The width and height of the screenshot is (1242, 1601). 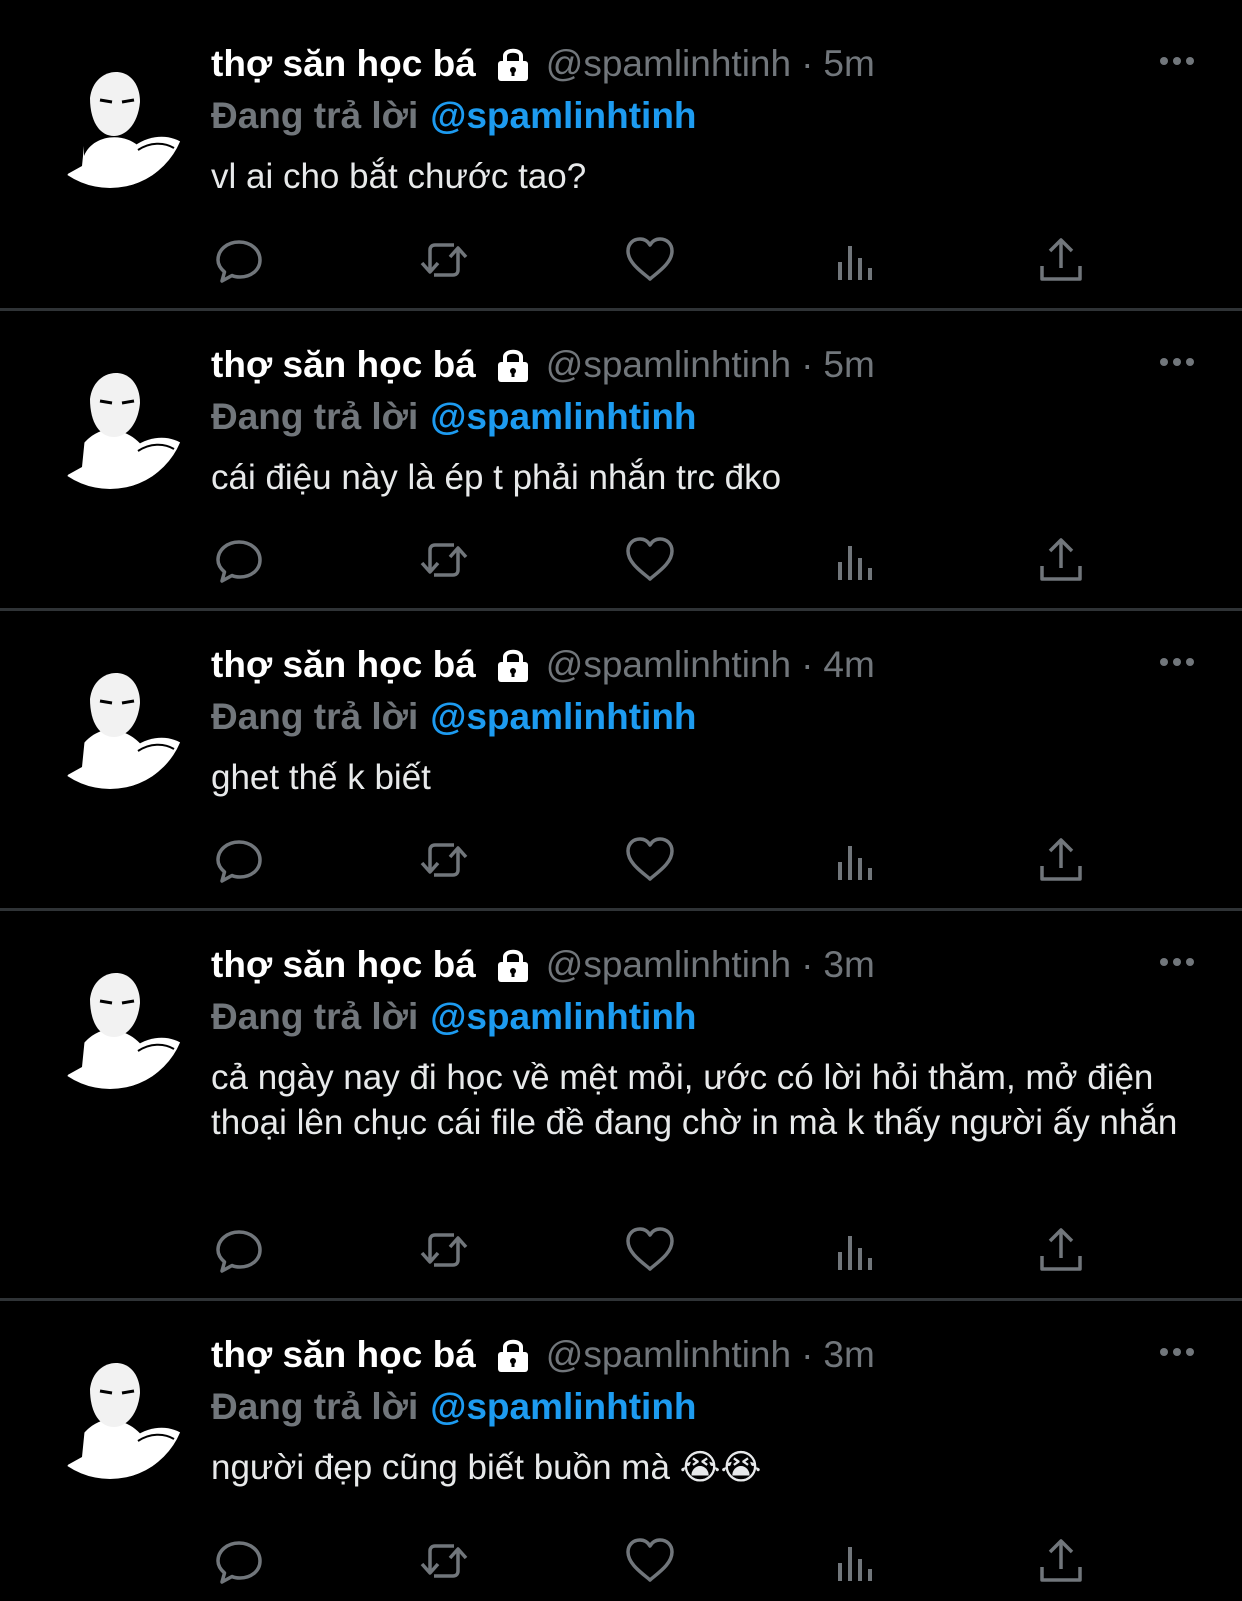 What do you see at coordinates (321, 777) in the screenshot?
I see `tweet-text: ghet thế k biết` at bounding box center [321, 777].